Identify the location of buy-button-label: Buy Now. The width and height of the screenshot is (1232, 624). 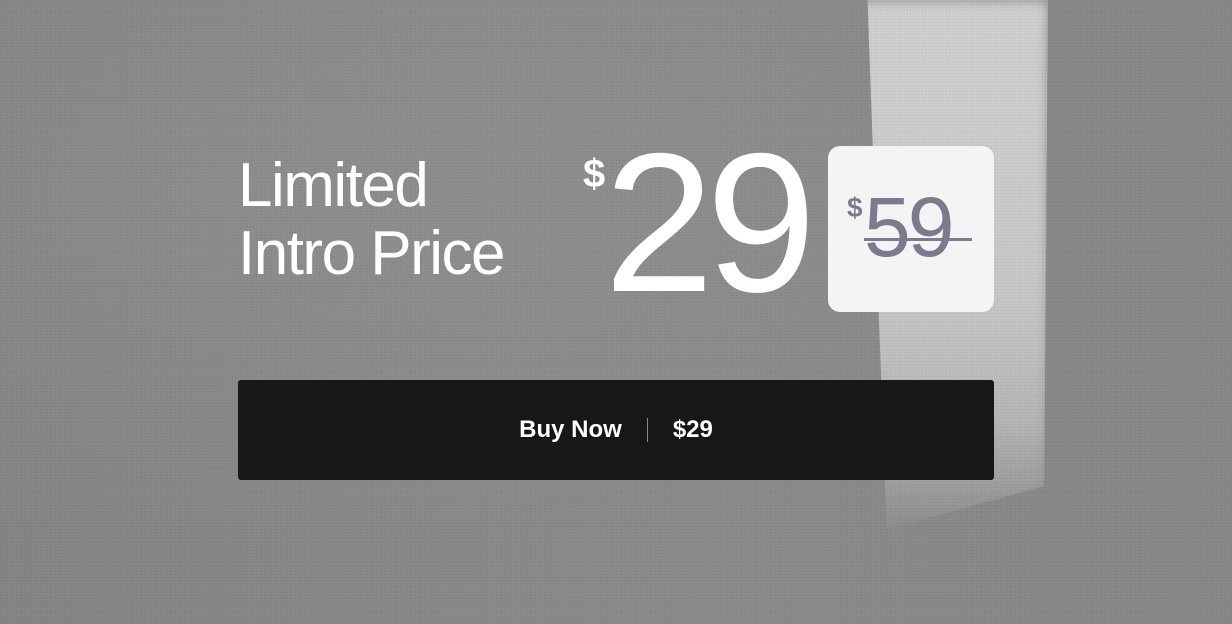
(570, 429).